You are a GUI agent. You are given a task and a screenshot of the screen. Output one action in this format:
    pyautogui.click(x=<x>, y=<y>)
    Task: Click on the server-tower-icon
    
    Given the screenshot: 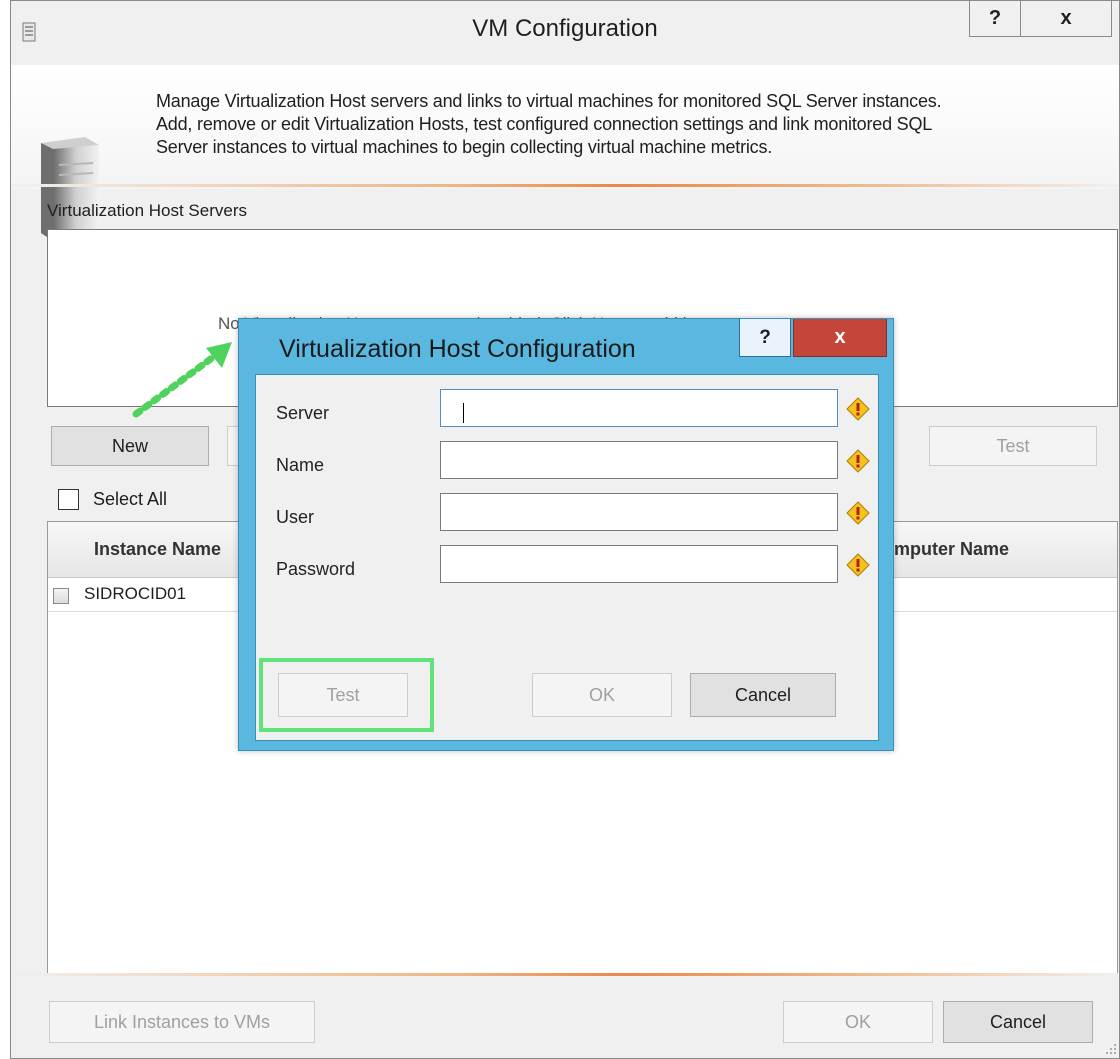 What is the action you would take?
    pyautogui.click(x=70, y=189)
    